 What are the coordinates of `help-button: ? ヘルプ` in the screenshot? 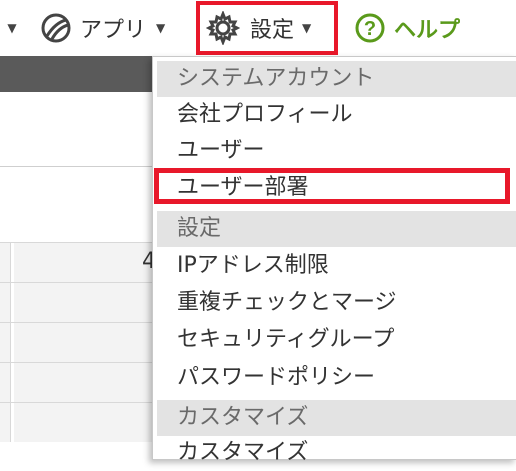 It's located at (407, 28).